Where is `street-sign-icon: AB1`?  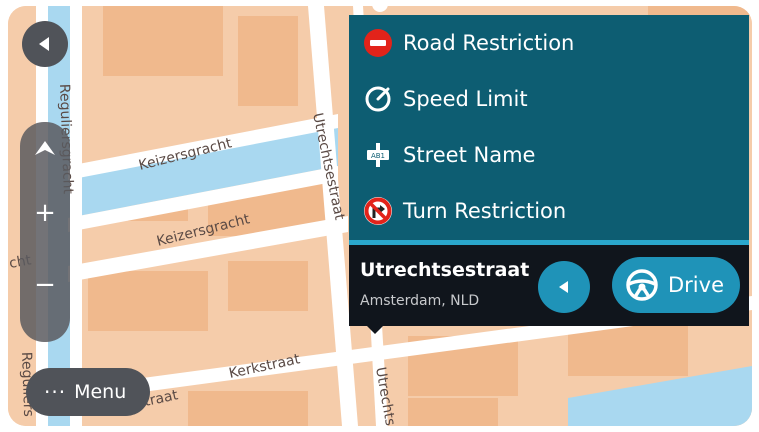 street-sign-icon: AB1 is located at coordinates (378, 155).